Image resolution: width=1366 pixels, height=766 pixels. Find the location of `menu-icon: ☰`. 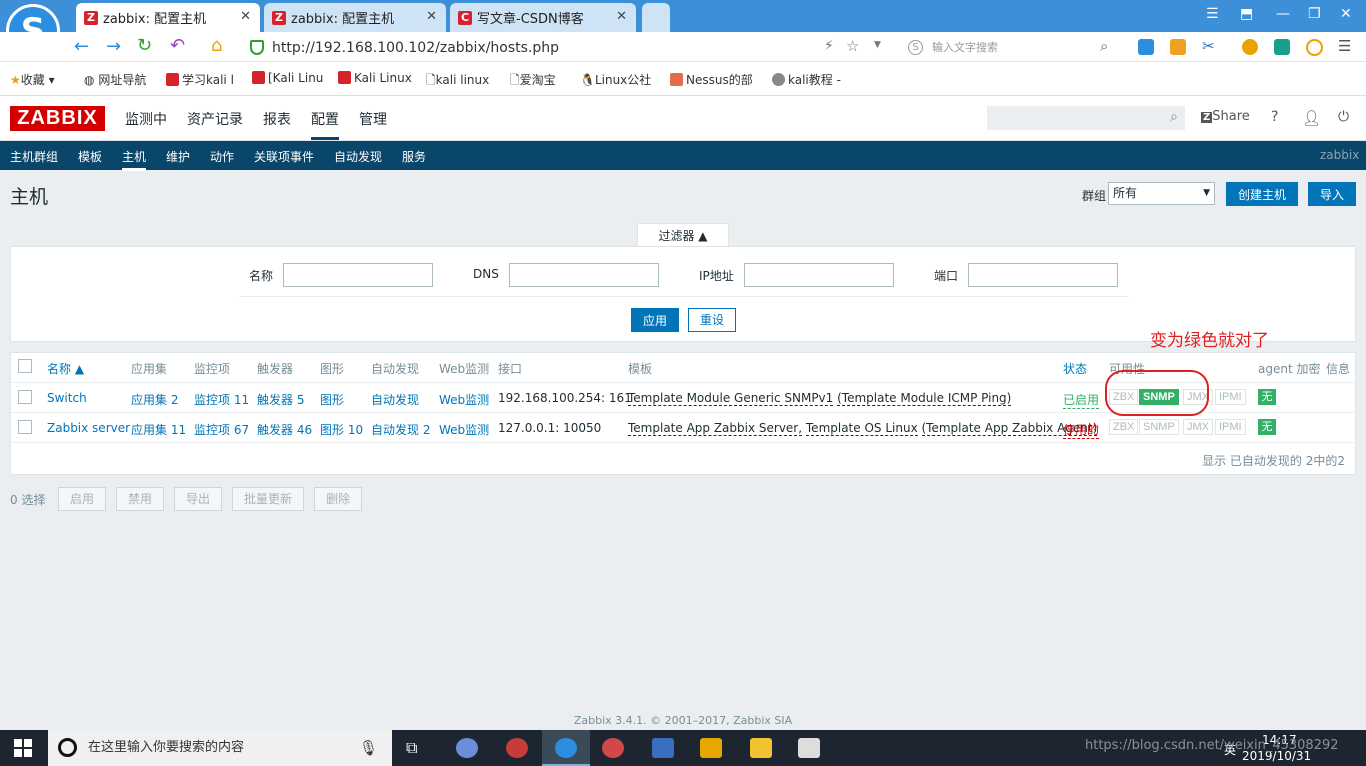

menu-icon: ☰ is located at coordinates (1212, 14).